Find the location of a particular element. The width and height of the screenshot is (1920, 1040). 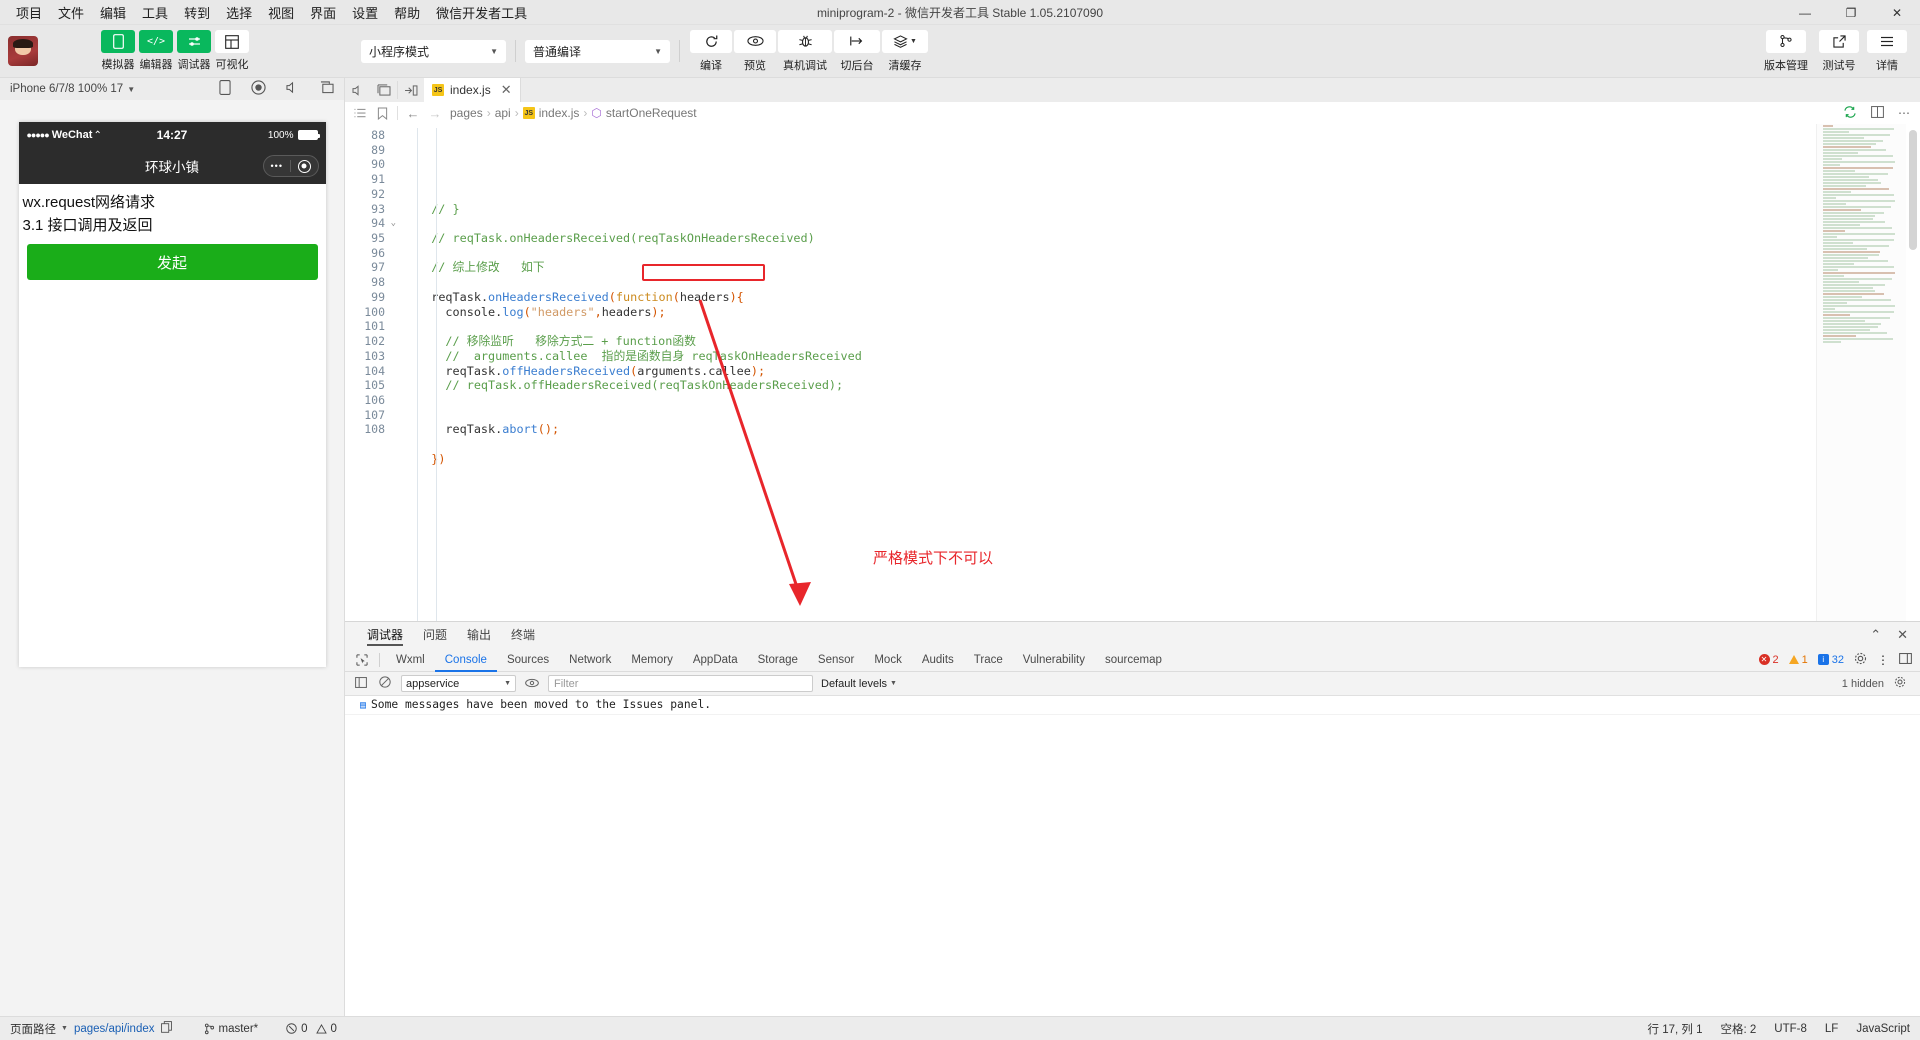

toolbar-button-preview: 预览 is located at coordinates (755, 51).